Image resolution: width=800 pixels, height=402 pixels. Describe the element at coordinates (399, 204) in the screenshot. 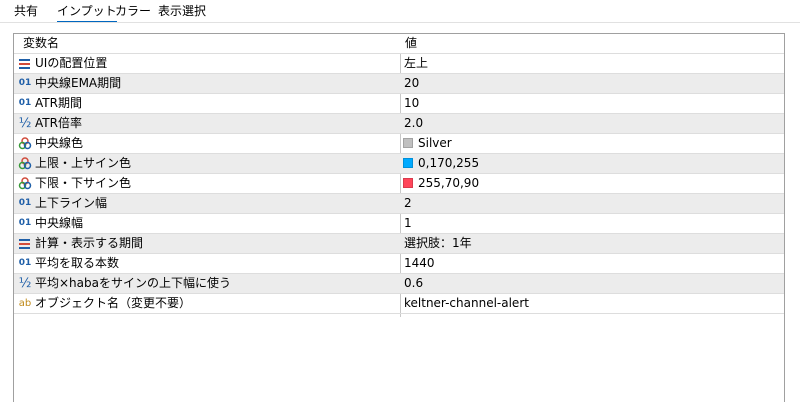

I see `table-row: 01 上下ライン幅 2` at that location.